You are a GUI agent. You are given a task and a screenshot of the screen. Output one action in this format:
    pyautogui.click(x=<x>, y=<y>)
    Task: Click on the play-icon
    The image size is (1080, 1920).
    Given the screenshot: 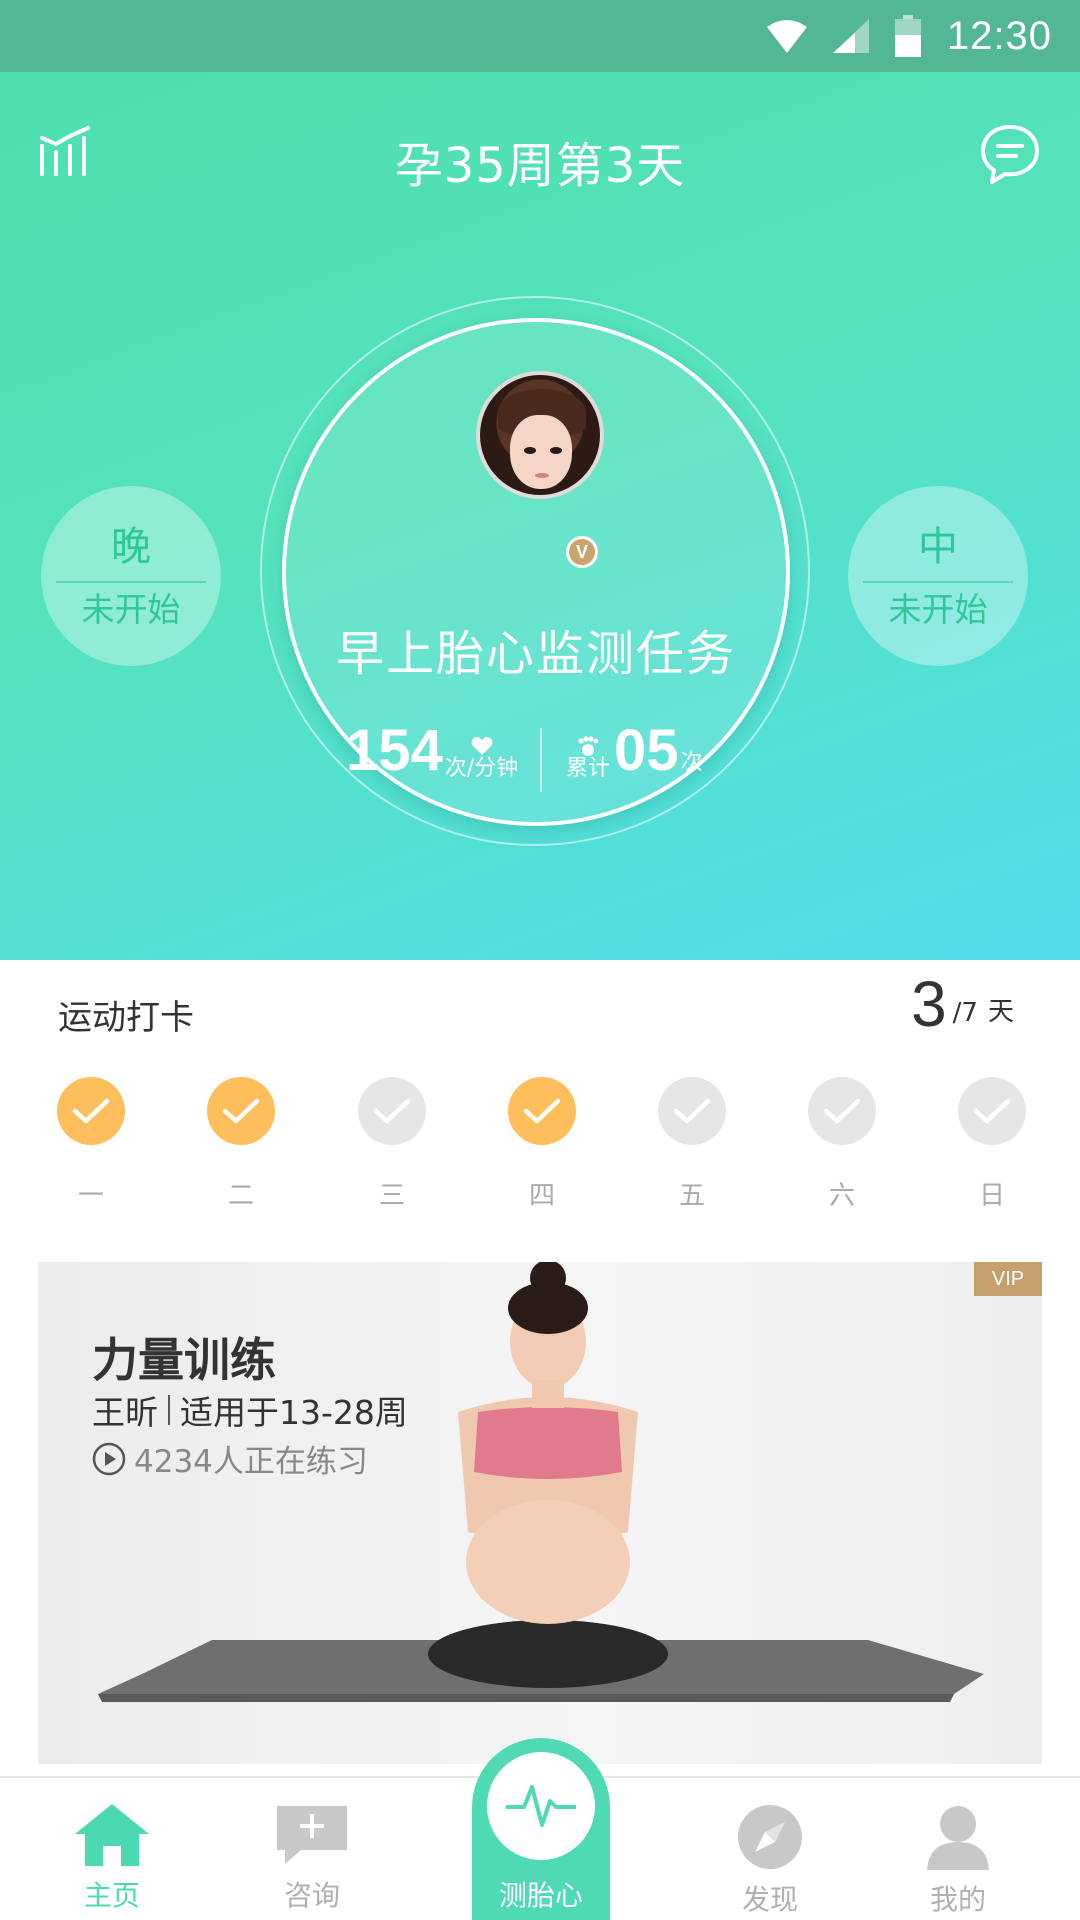 What is the action you would take?
    pyautogui.click(x=109, y=1459)
    